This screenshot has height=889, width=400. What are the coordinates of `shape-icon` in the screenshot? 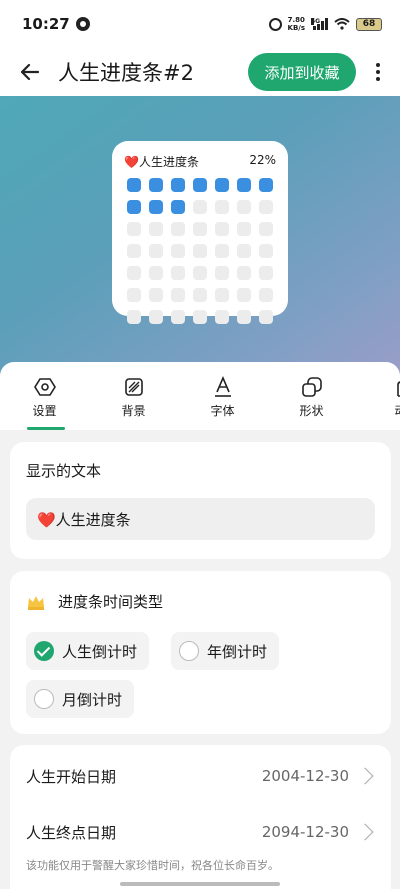 It's located at (312, 387).